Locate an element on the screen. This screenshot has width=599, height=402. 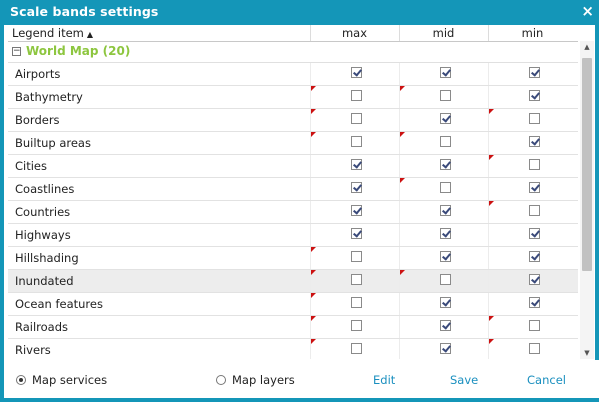
column-header-legend-item: Legend item ▲ is located at coordinates (52, 33).